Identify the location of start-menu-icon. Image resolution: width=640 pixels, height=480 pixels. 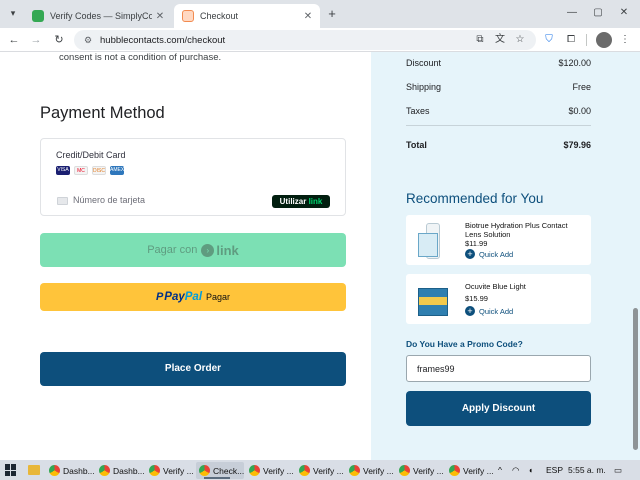
(11, 470).